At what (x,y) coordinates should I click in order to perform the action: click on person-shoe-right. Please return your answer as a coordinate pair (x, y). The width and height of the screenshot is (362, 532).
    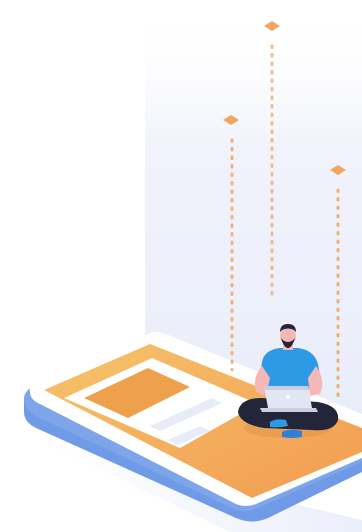
    Looking at the image, I should click on (292, 433).